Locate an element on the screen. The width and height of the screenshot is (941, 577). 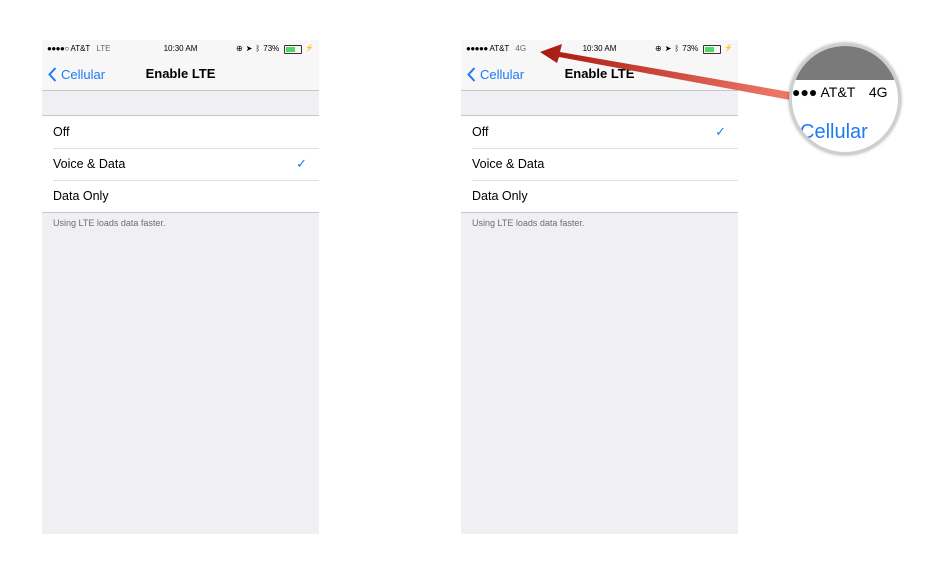
magnified-status: ●●● AT&T 4G is located at coordinates (840, 92).